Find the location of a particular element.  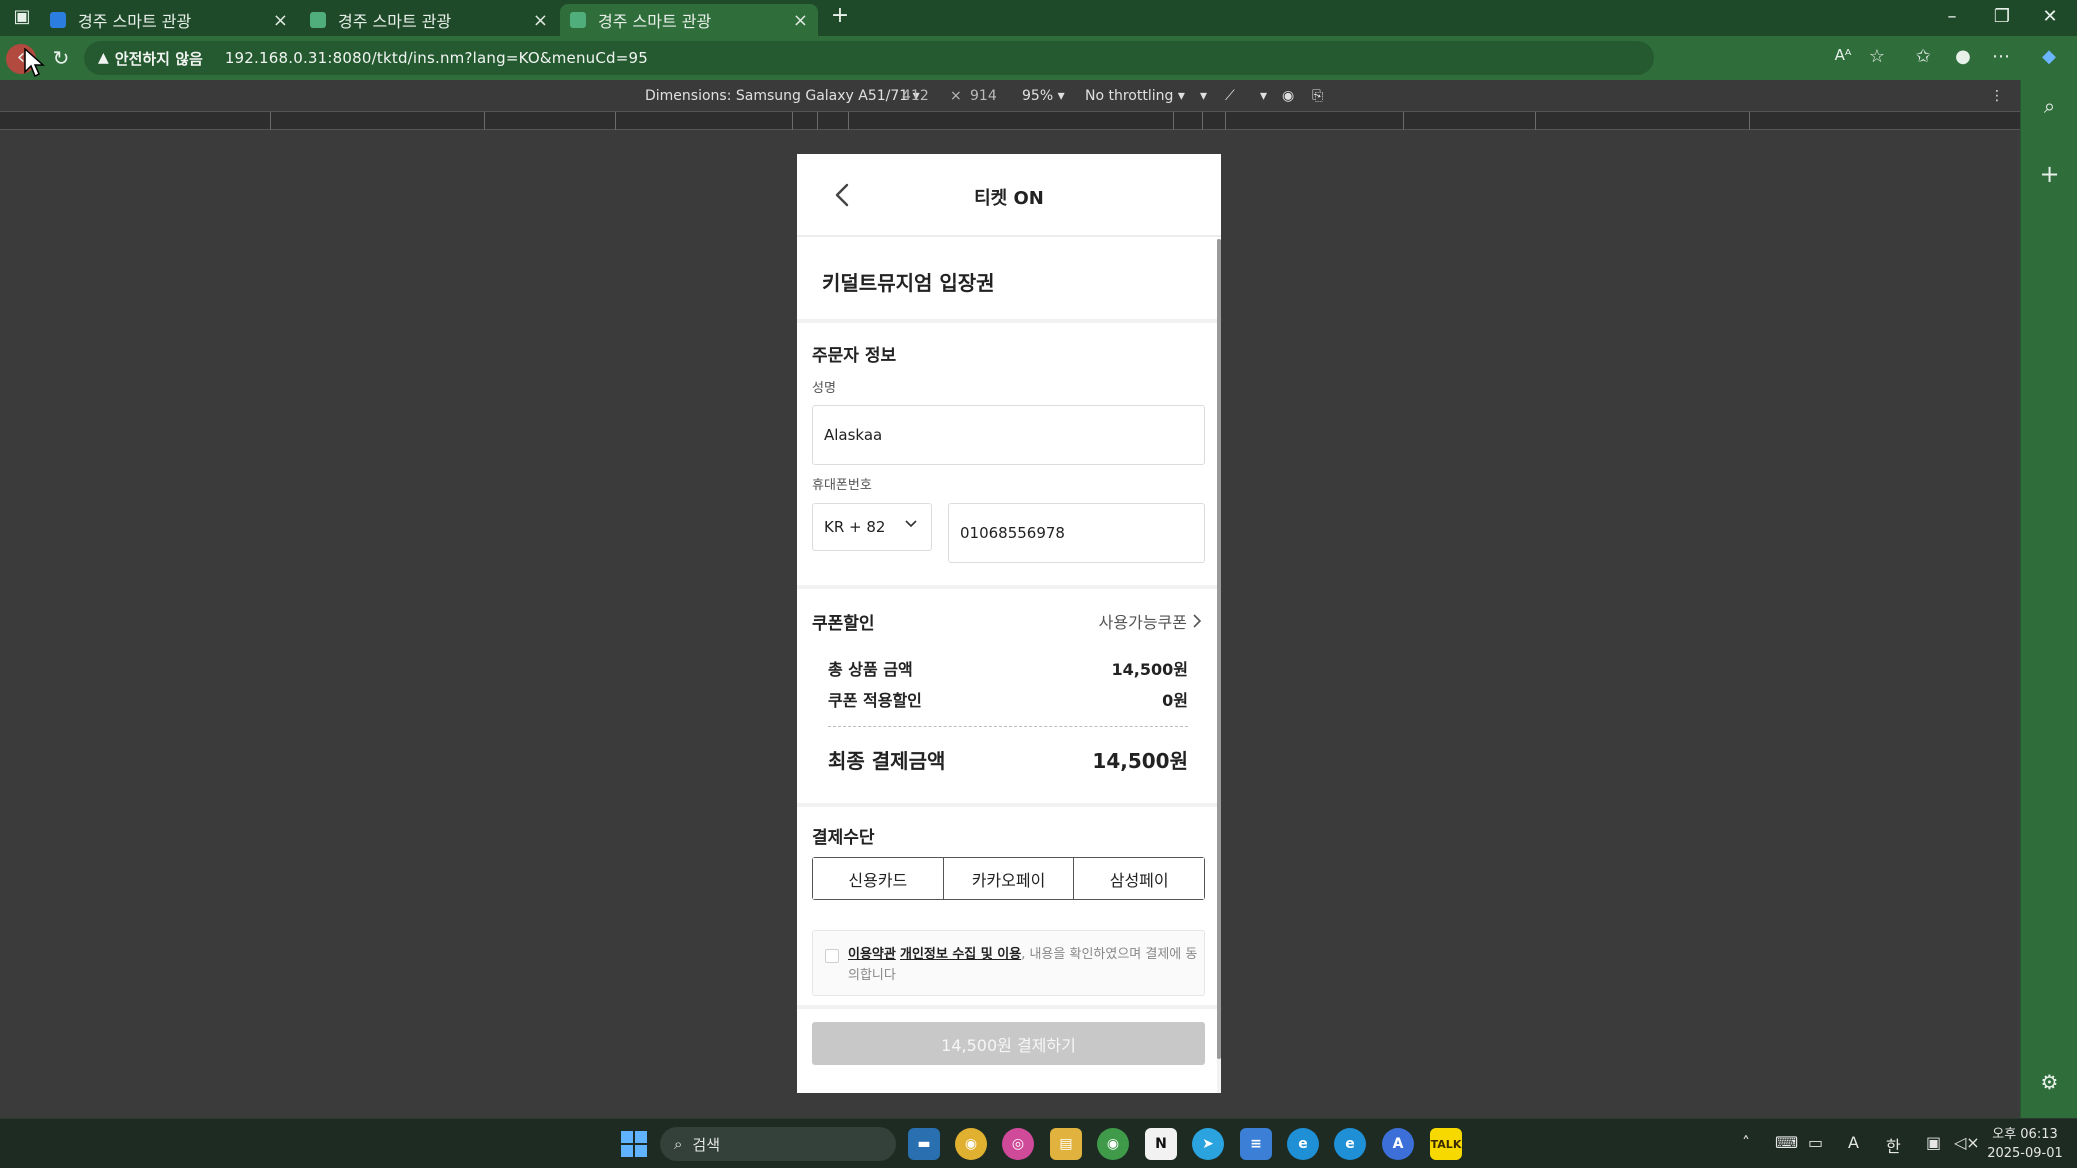

ime-language-indicator: 한 is located at coordinates (1893, 1145).